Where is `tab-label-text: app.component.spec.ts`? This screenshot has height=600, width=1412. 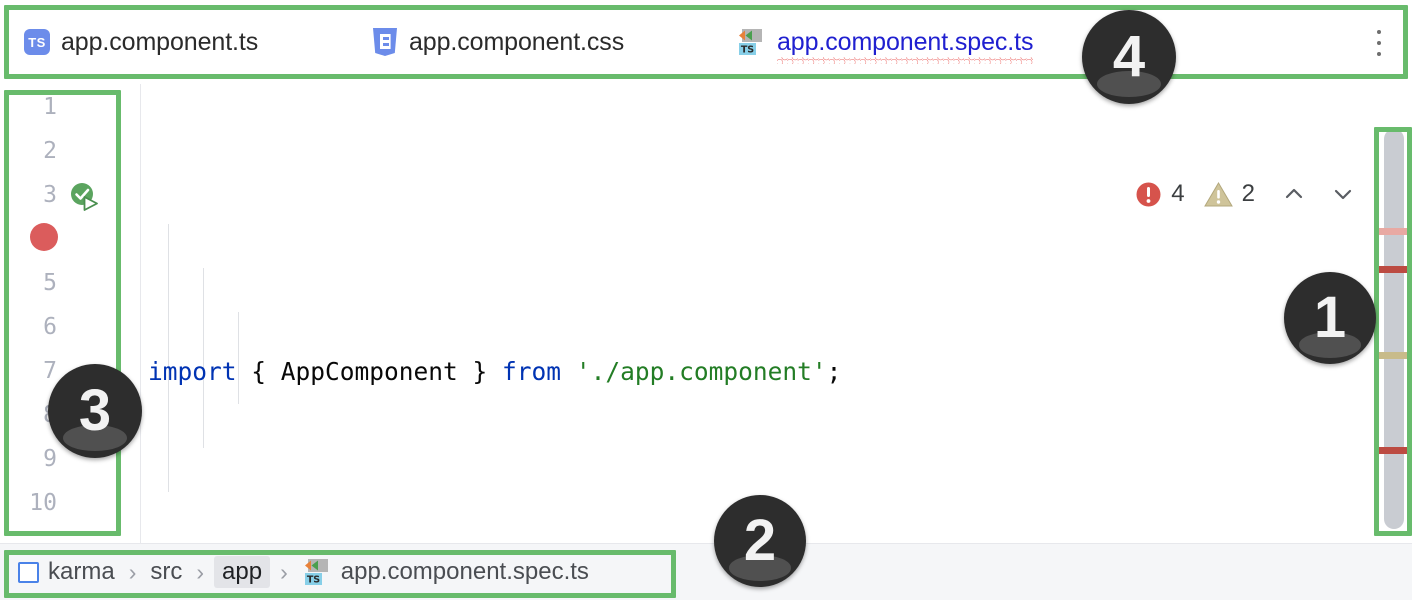 tab-label-text: app.component.spec.ts is located at coordinates (905, 41).